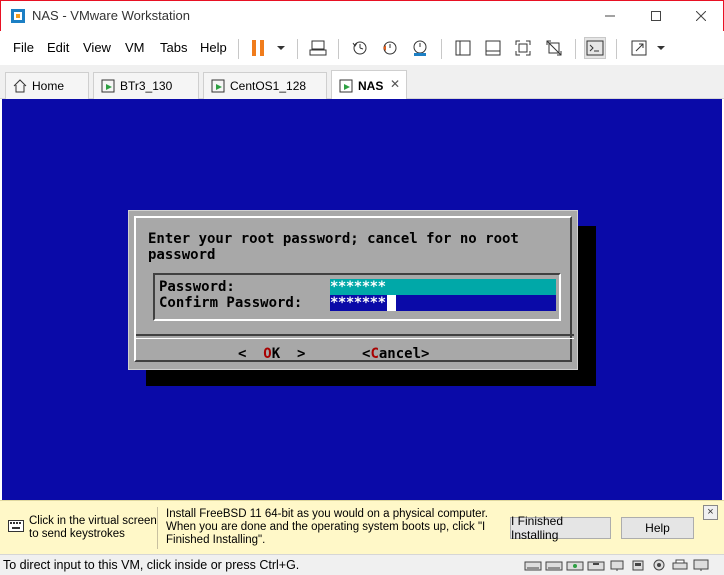  What do you see at coordinates (267, 354) in the screenshot?
I see `ok-hotkey: O` at bounding box center [267, 354].